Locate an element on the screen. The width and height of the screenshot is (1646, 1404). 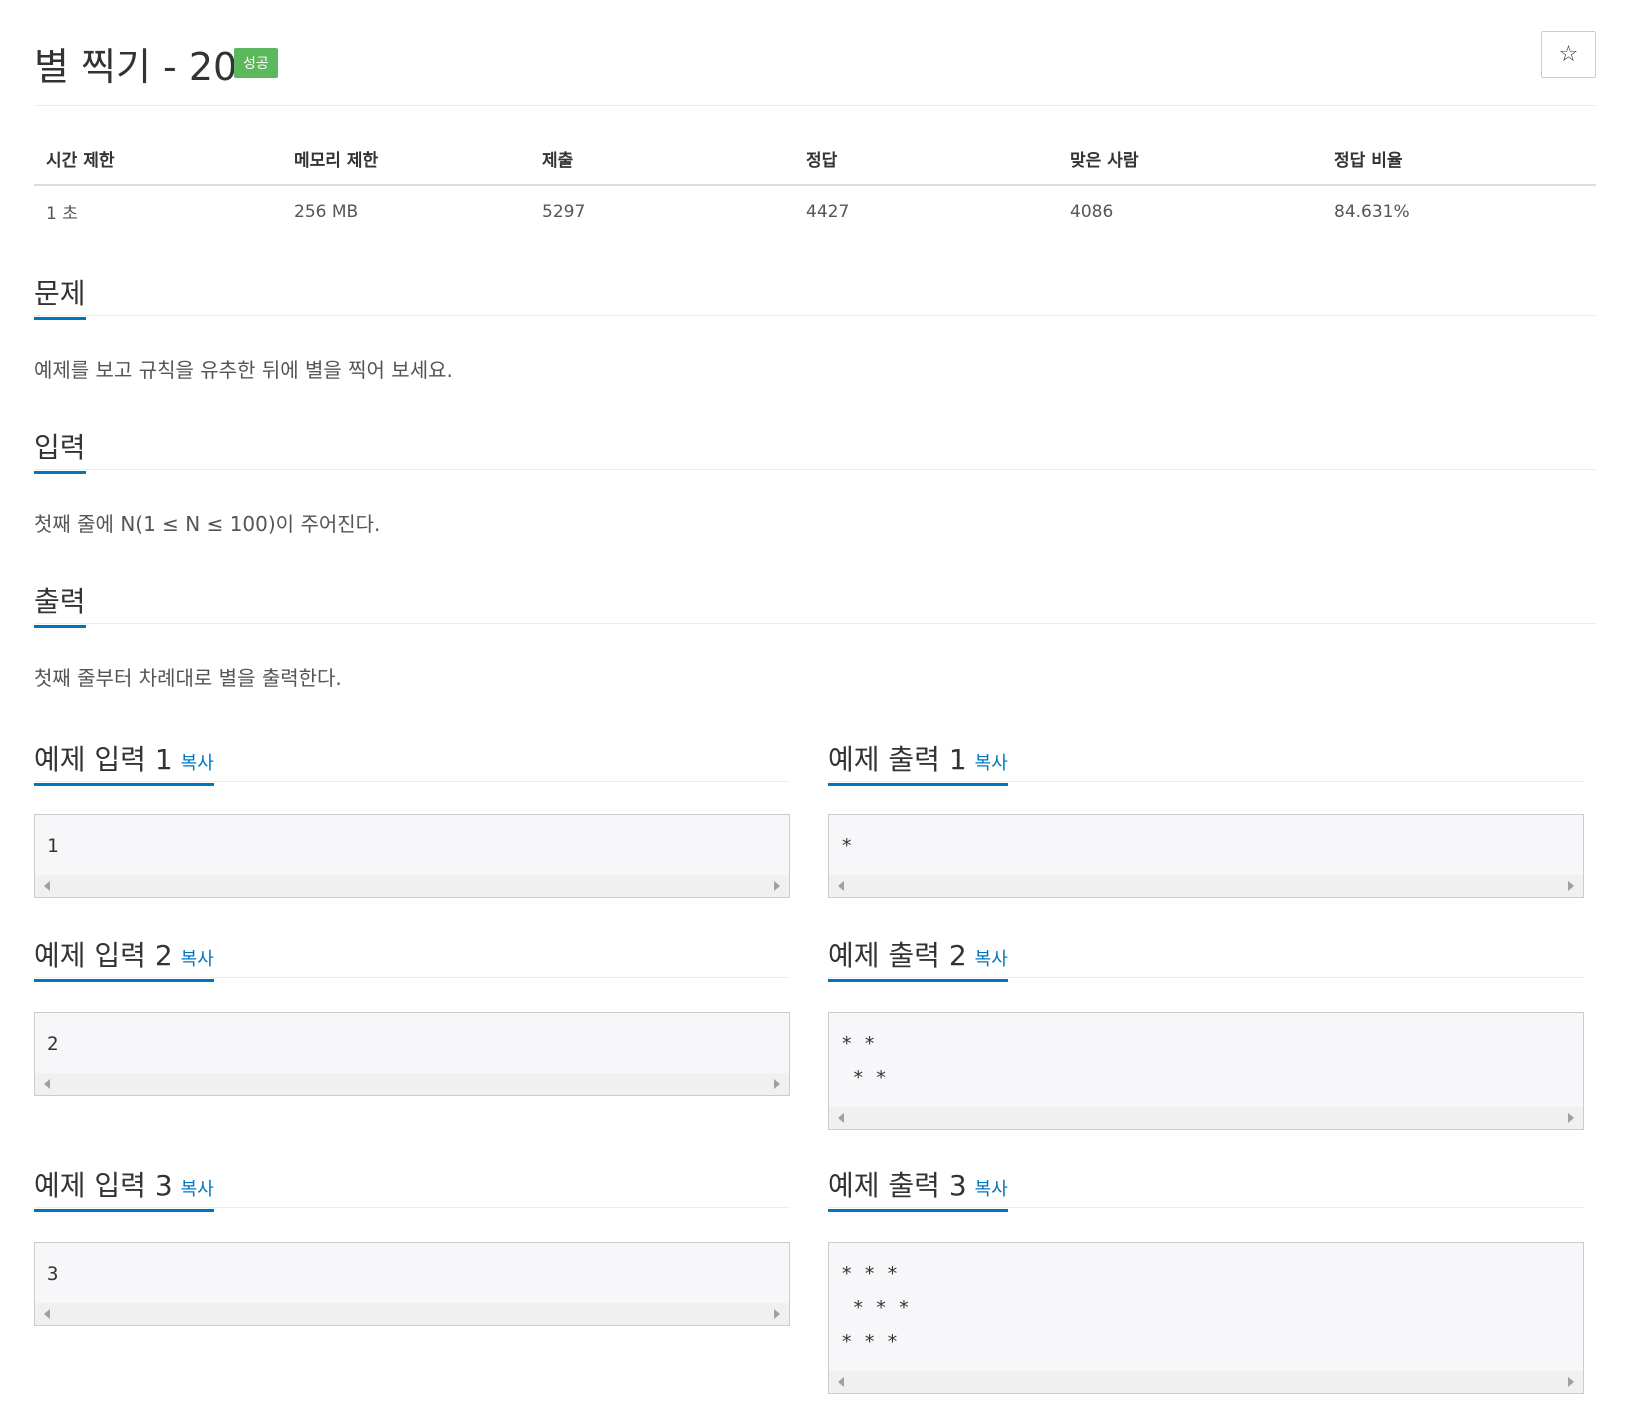
sample-input-2: 예제 입력 2 복사 2 is located at coordinates (412, 1013).